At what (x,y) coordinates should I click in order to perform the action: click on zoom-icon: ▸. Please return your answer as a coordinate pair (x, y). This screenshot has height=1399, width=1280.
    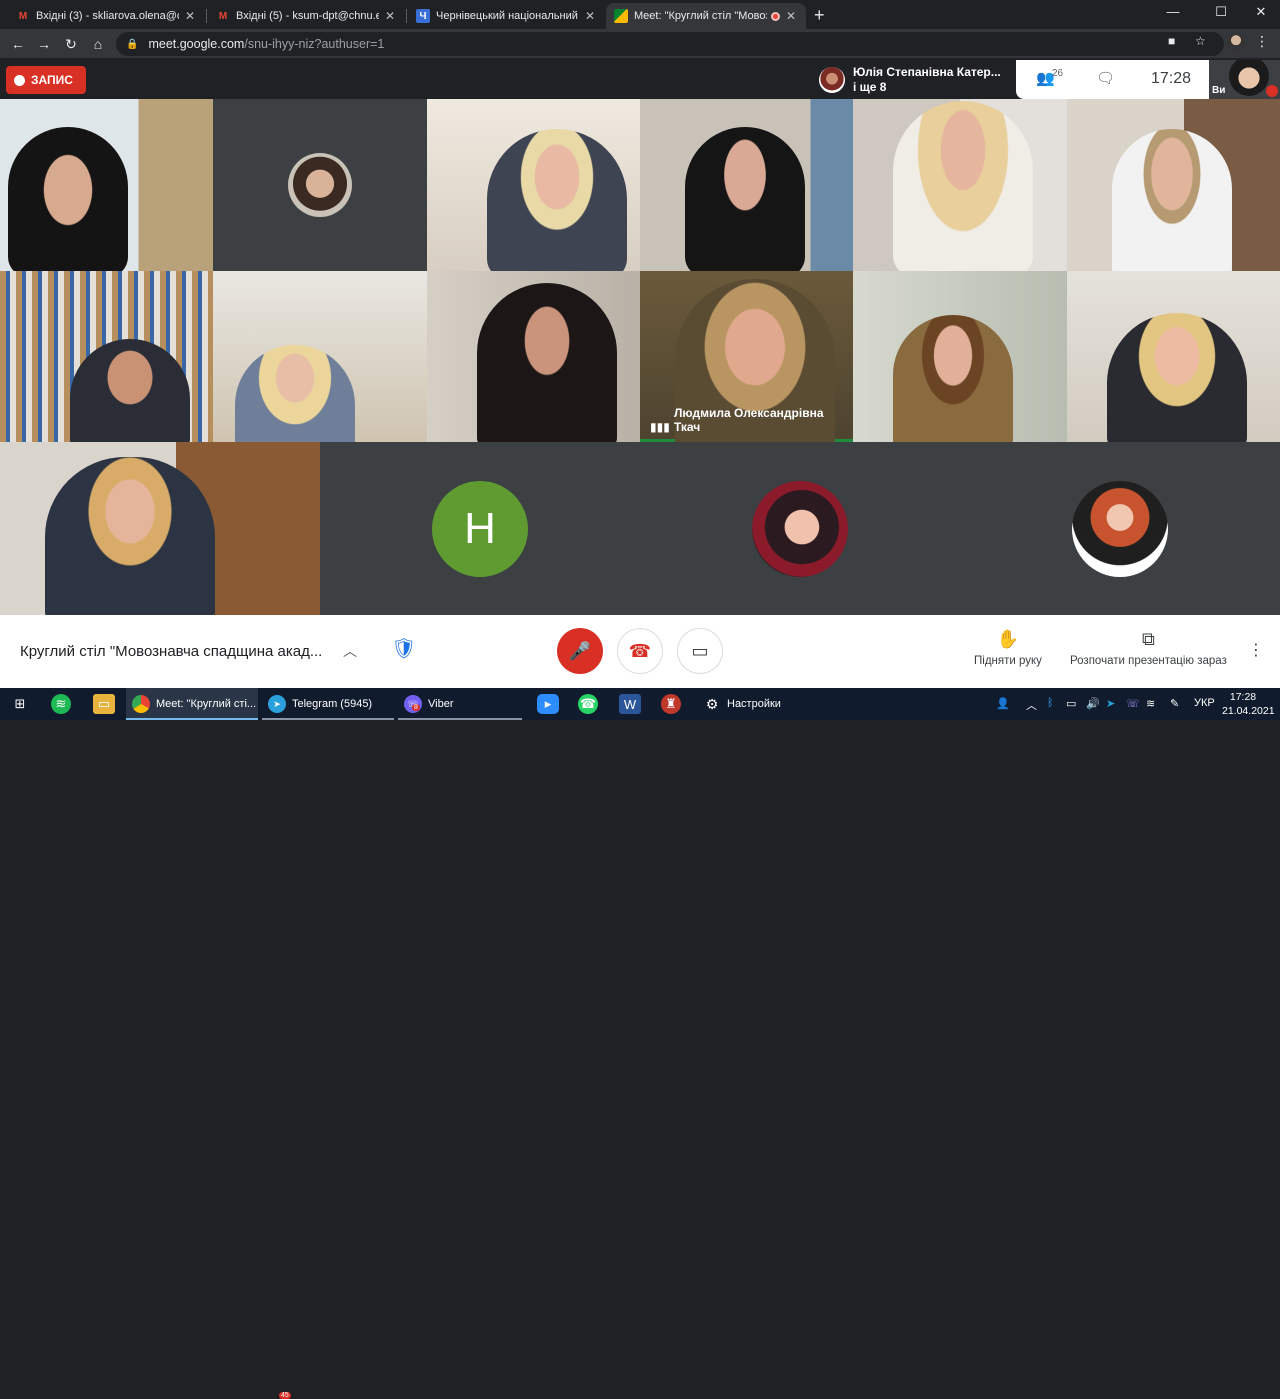
    Looking at the image, I should click on (548, 704).